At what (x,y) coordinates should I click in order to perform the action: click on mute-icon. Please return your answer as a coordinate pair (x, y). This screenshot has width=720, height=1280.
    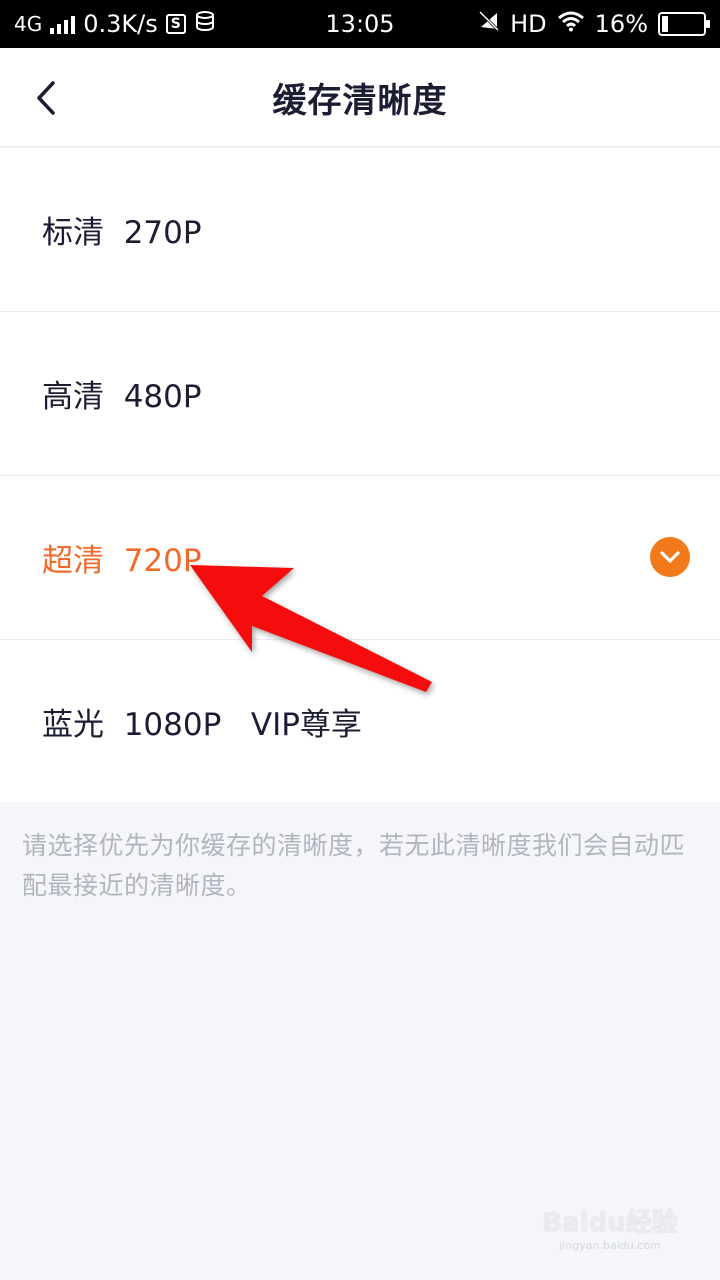
    Looking at the image, I should click on (489, 24).